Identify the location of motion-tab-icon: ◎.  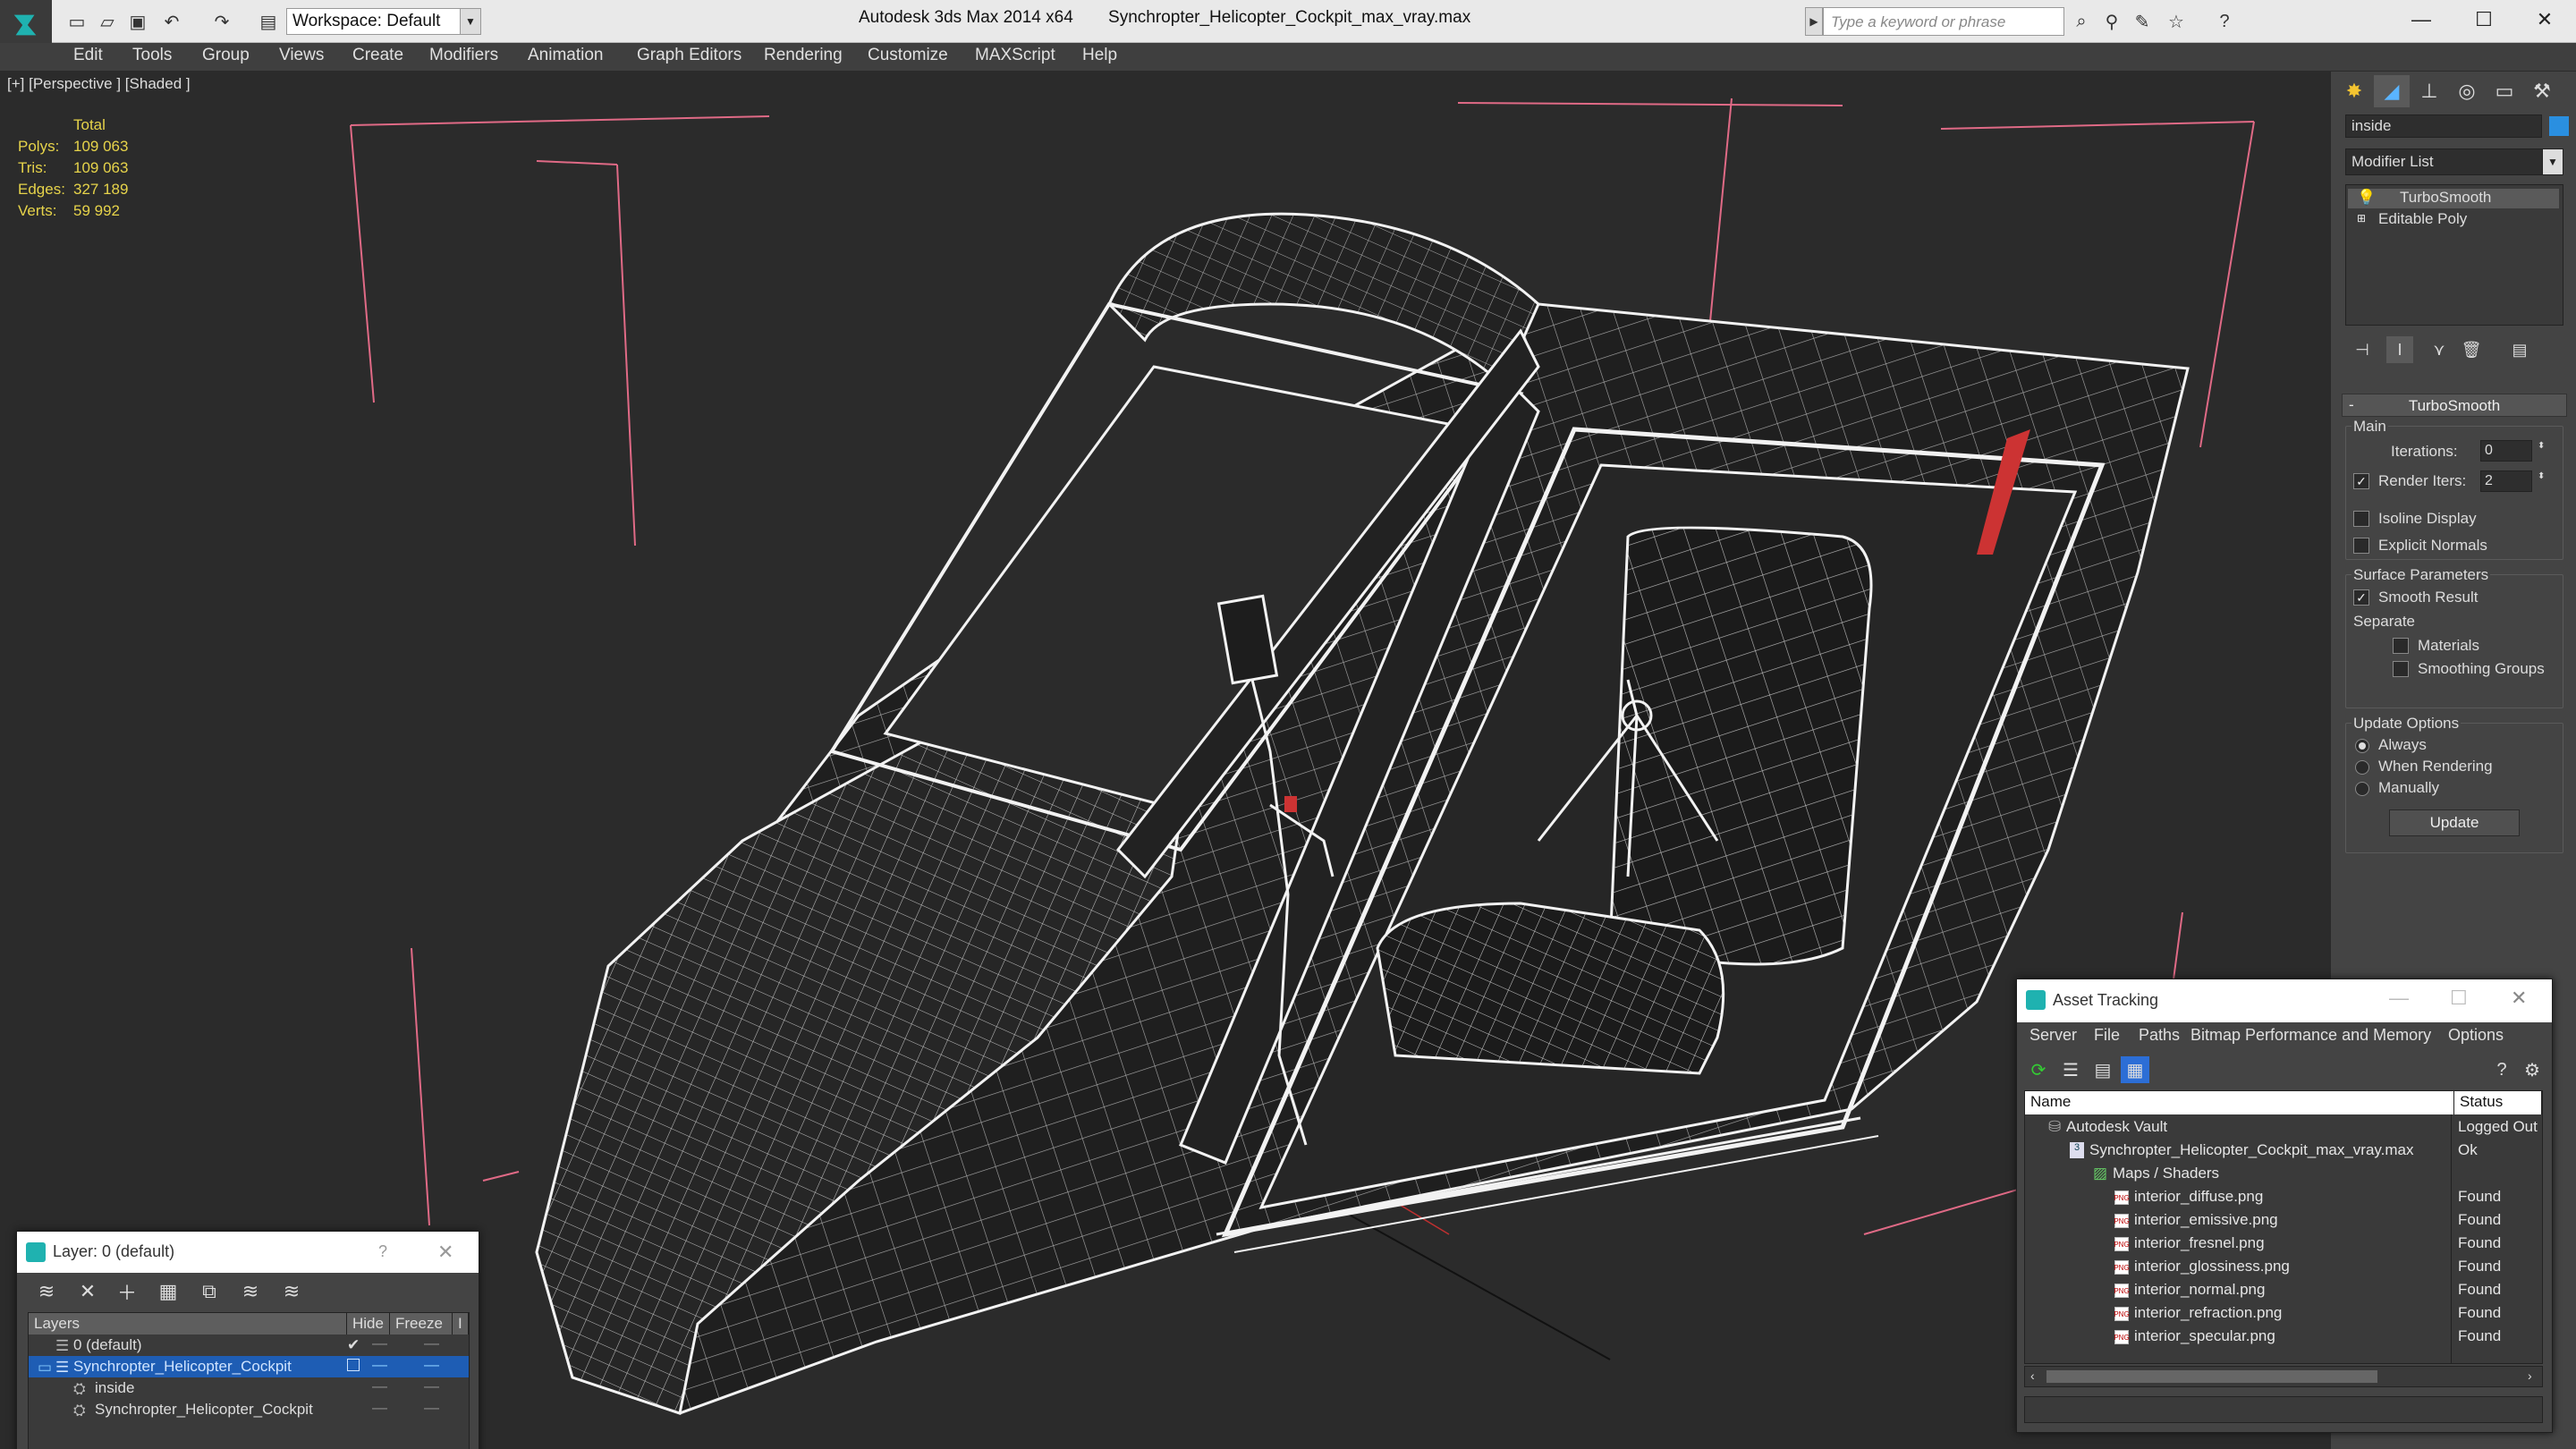
(2467, 91).